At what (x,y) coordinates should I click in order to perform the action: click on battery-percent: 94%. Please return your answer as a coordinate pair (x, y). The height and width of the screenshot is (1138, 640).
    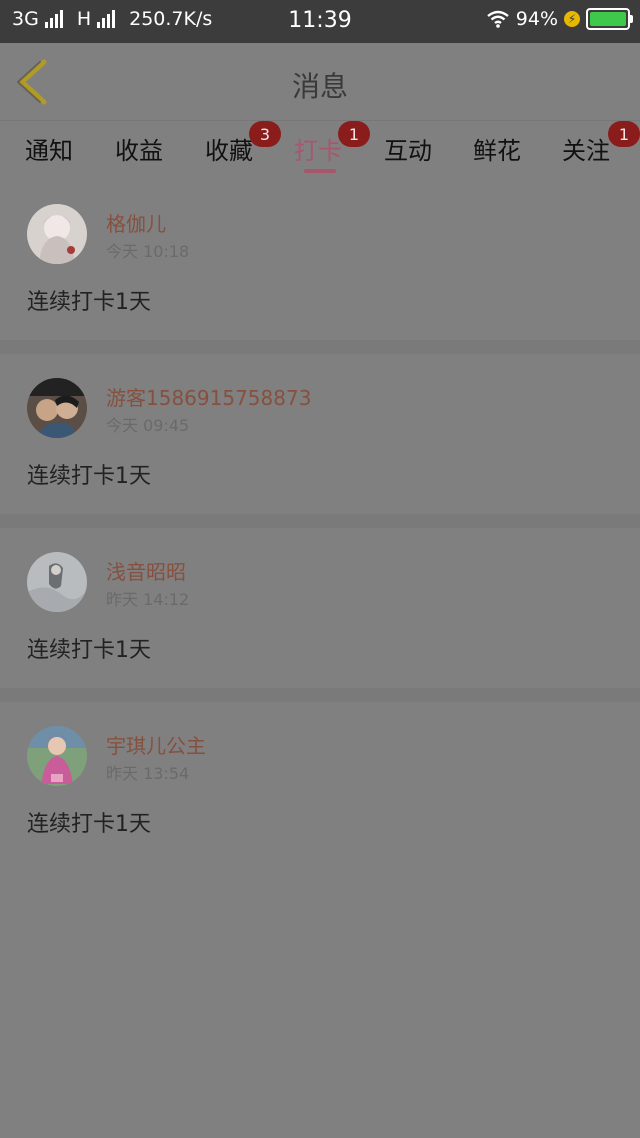
    Looking at the image, I should click on (536, 19).